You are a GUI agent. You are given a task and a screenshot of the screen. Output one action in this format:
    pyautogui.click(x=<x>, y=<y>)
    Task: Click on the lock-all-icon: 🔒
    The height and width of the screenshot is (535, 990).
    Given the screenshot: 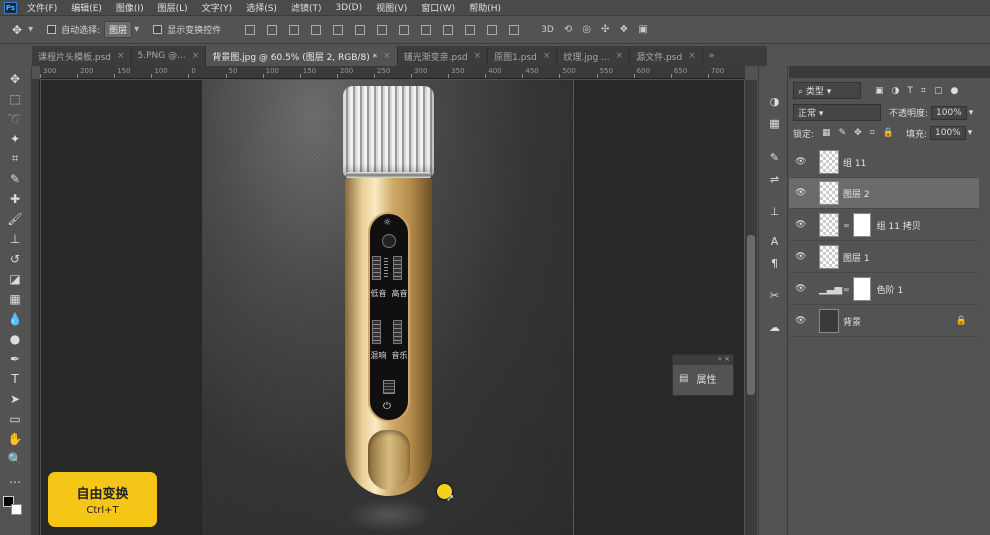 What is the action you would take?
    pyautogui.click(x=888, y=133)
    